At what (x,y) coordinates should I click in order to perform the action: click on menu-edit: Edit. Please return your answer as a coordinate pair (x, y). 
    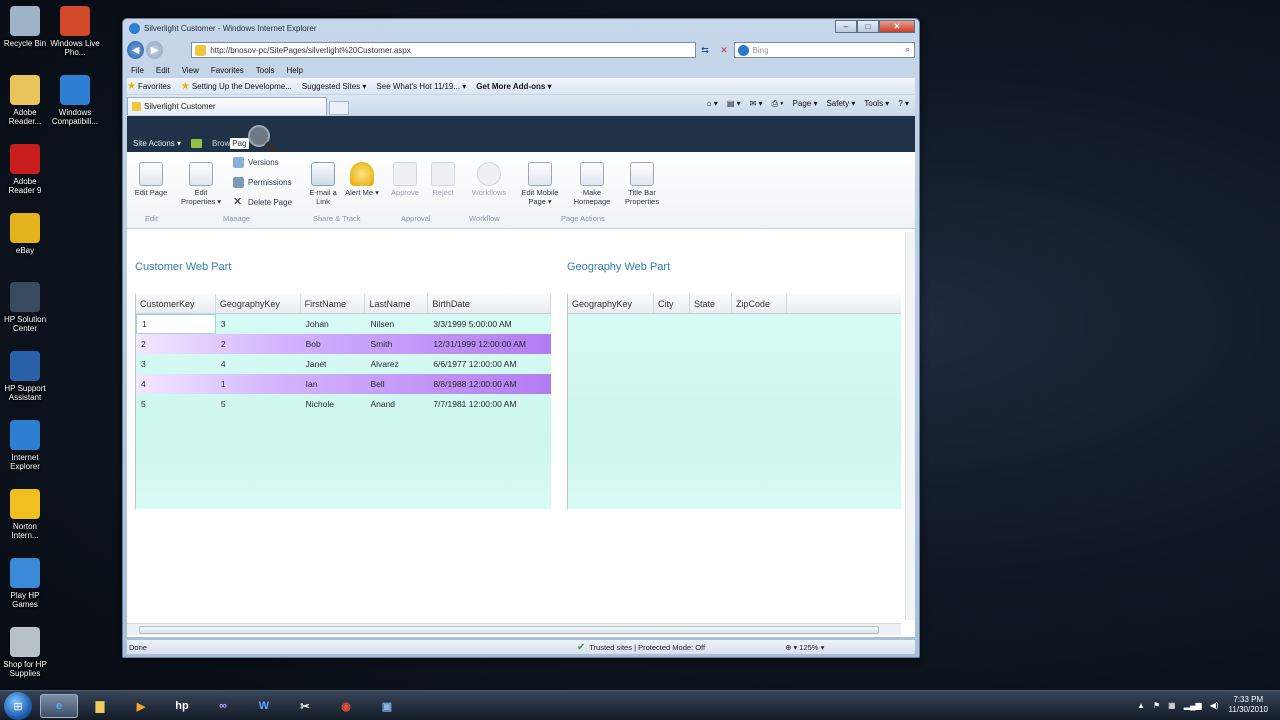
    Looking at the image, I should click on (163, 70).